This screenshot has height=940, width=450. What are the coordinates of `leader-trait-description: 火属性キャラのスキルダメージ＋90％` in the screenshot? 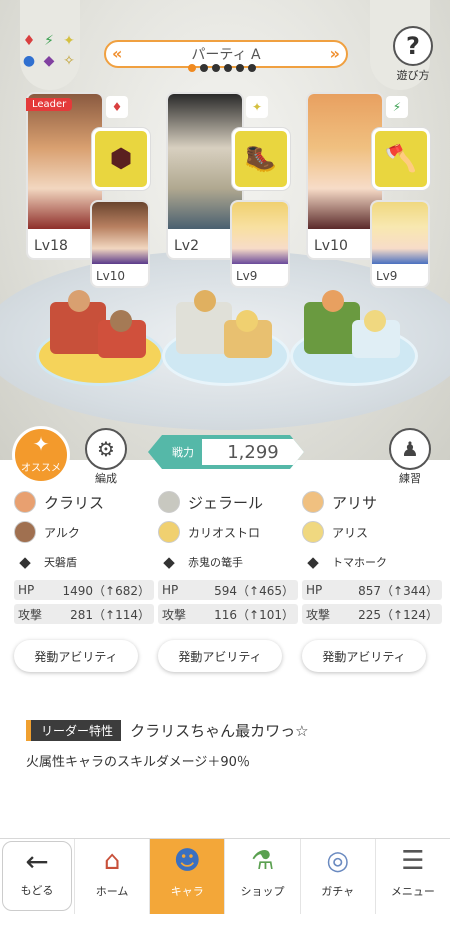 It's located at (138, 762).